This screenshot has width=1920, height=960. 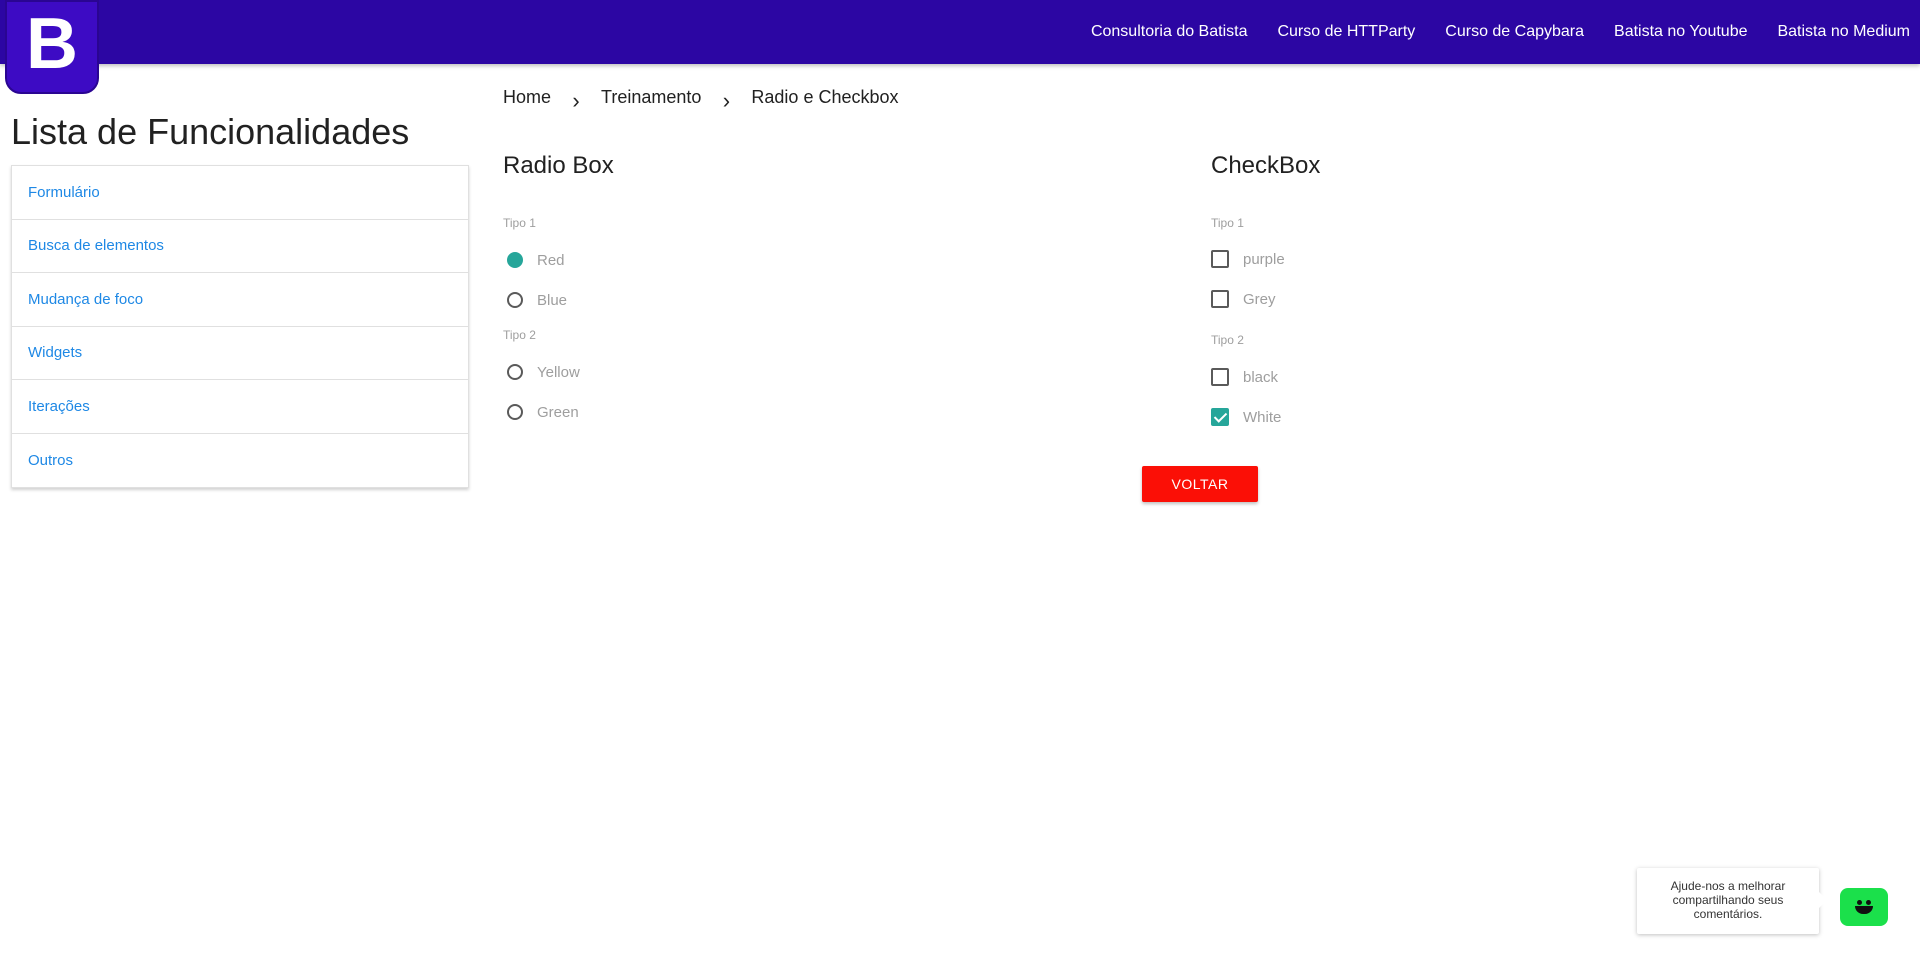 I want to click on checkbox-label: White, so click(x=1262, y=417).